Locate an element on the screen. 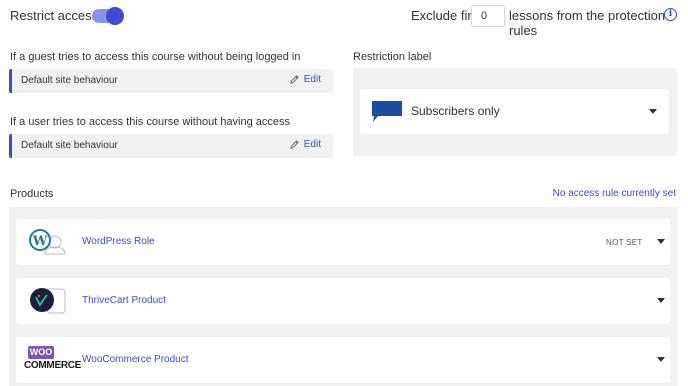  woocommerce-logo: WOO COMMERCE is located at coordinates (53, 361).